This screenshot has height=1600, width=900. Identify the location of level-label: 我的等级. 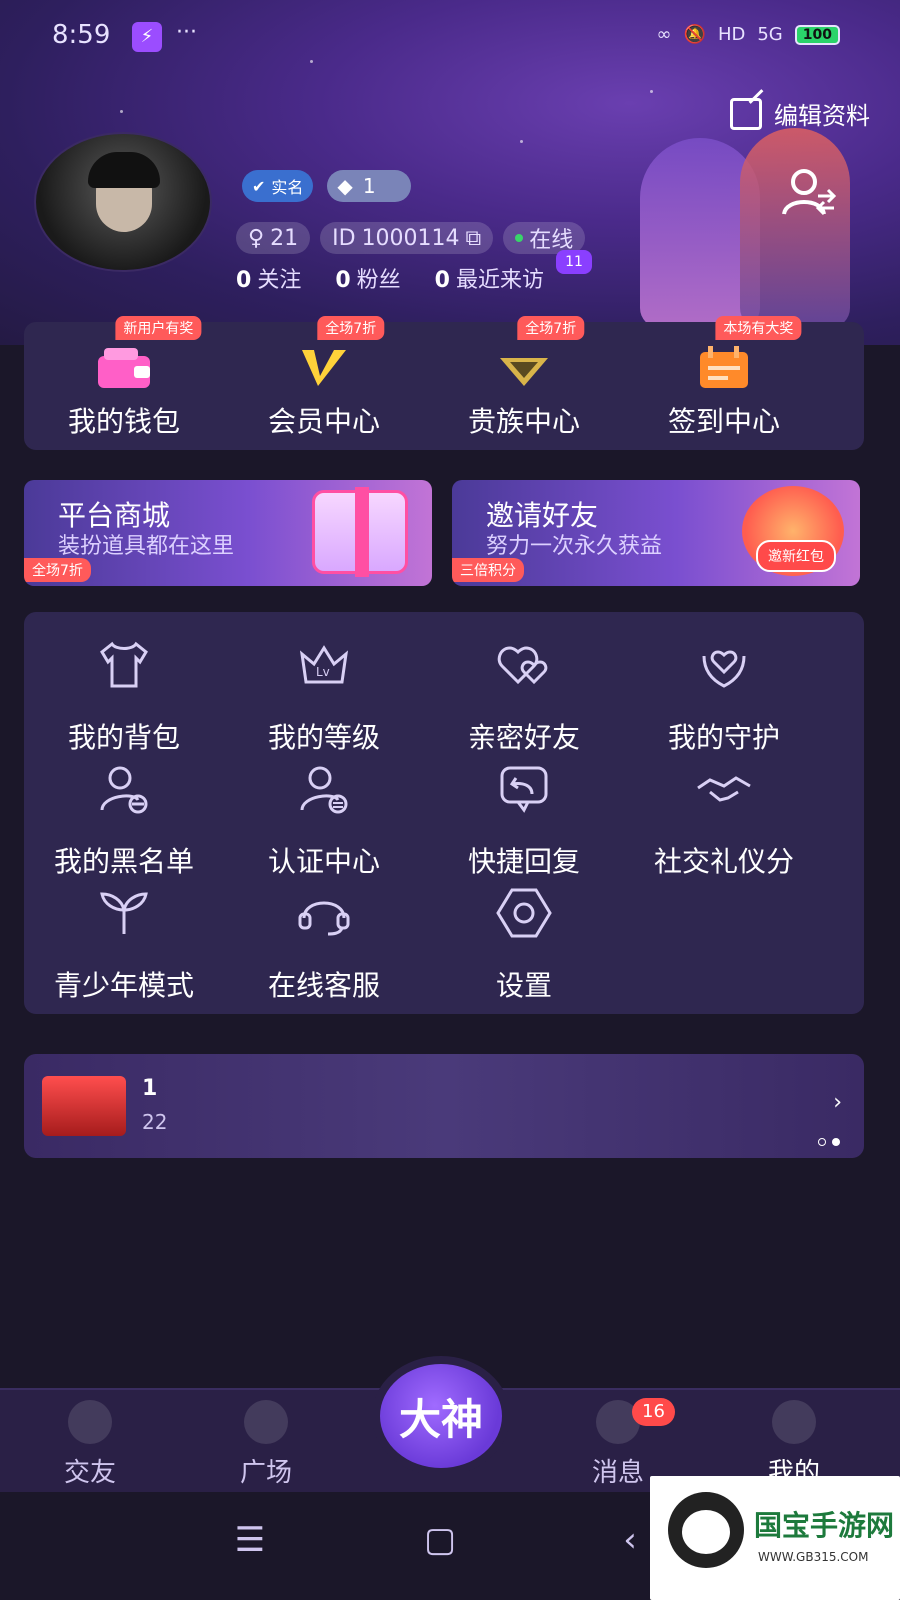
(323, 737).